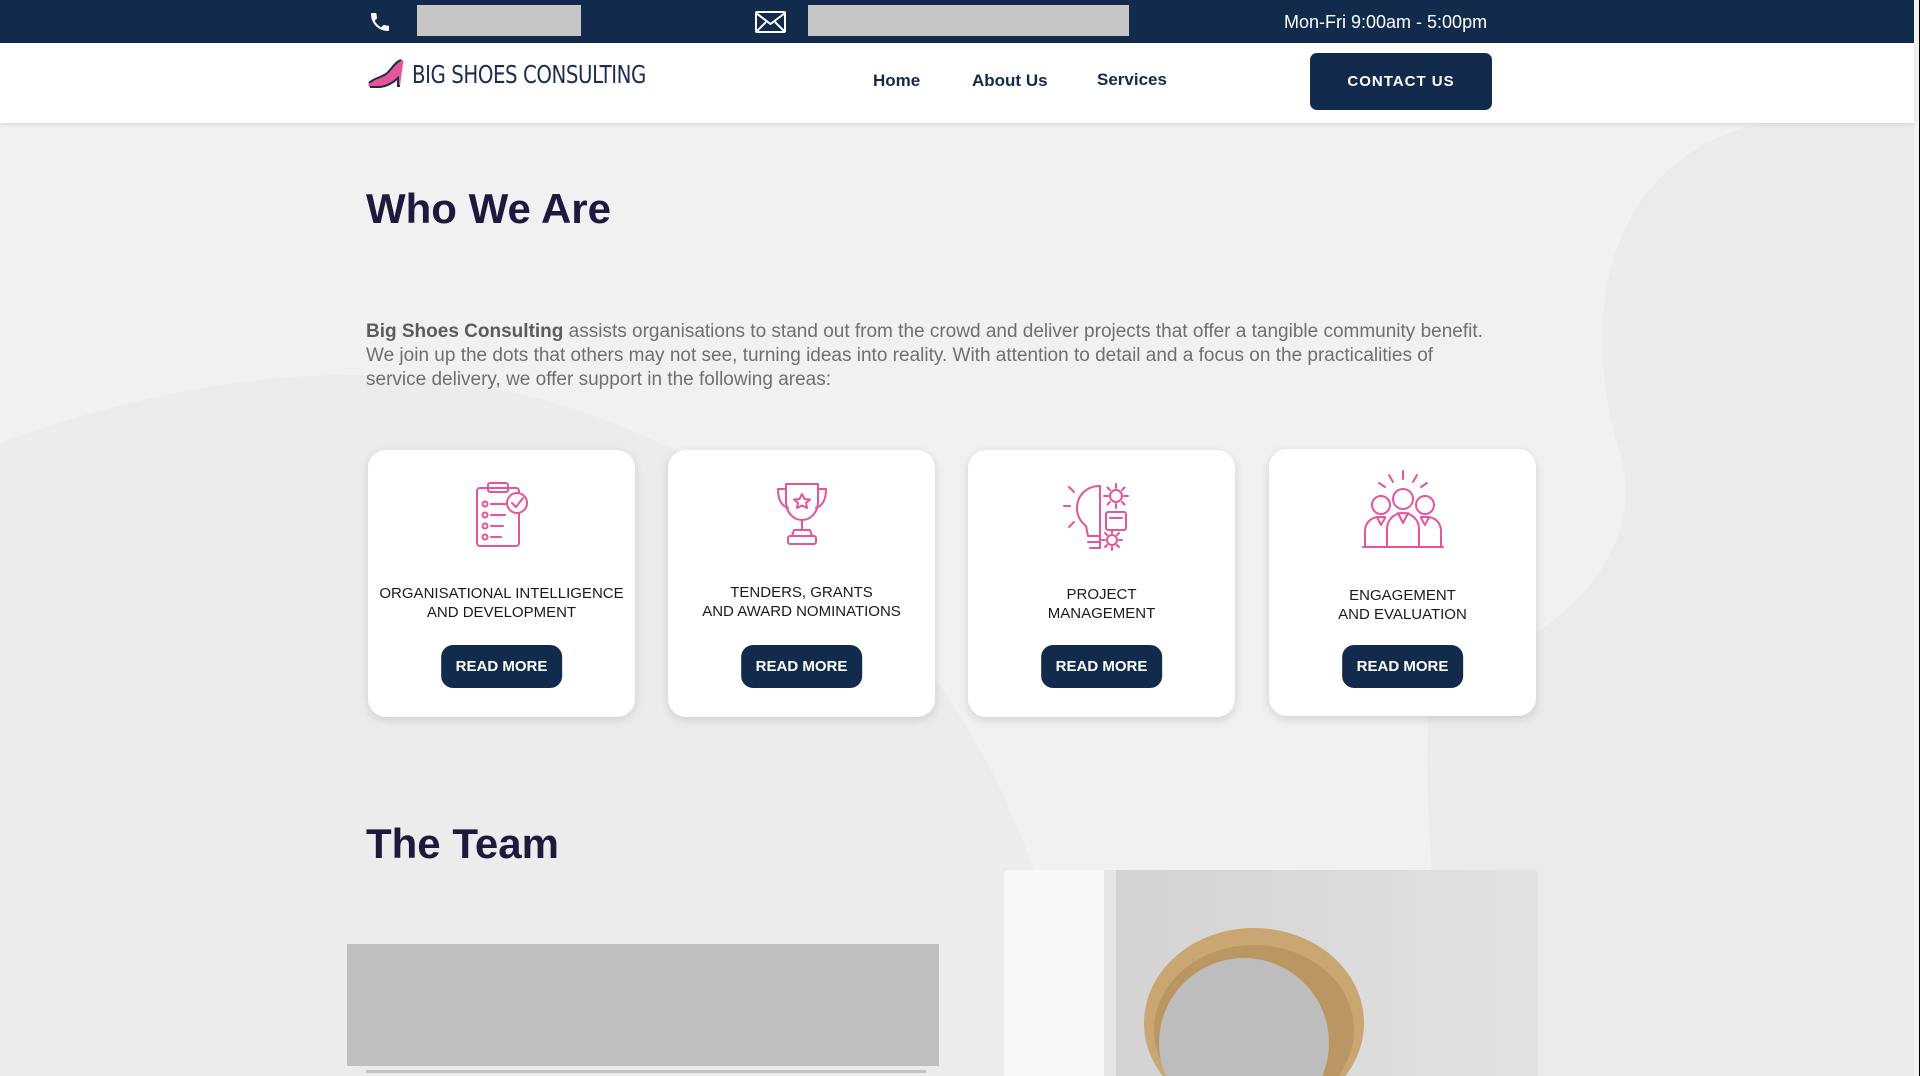 This screenshot has width=1920, height=1076. Describe the element at coordinates (1271, 973) in the screenshot. I see `team-member-photo` at that location.